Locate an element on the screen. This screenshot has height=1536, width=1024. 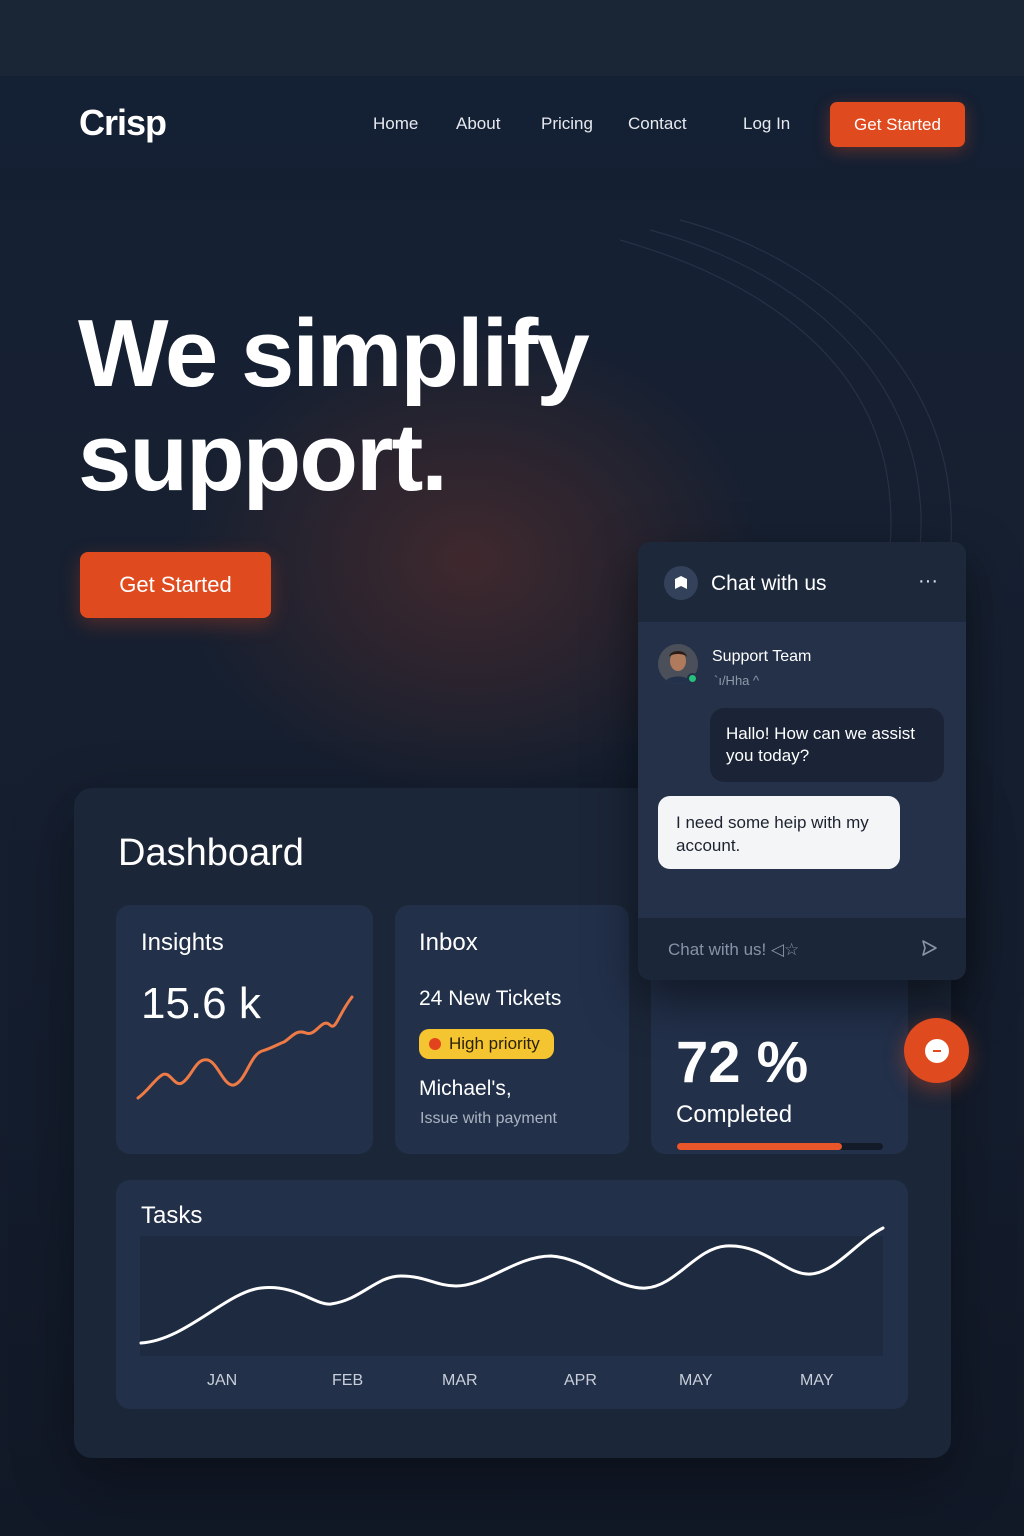
new-tickets-count: 24 New Tickets is located at coordinates (490, 998).